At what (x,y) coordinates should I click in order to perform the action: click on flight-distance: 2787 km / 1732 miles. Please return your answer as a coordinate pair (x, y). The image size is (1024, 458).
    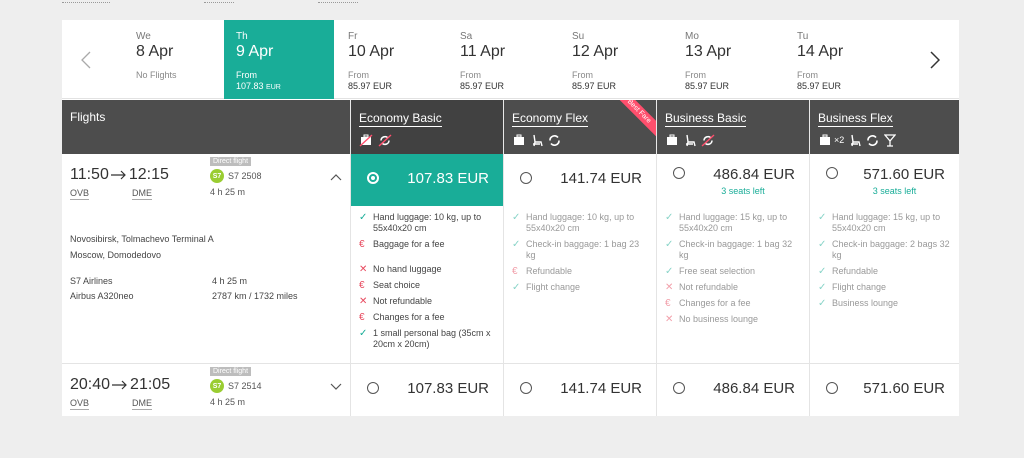
    Looking at the image, I should click on (255, 296).